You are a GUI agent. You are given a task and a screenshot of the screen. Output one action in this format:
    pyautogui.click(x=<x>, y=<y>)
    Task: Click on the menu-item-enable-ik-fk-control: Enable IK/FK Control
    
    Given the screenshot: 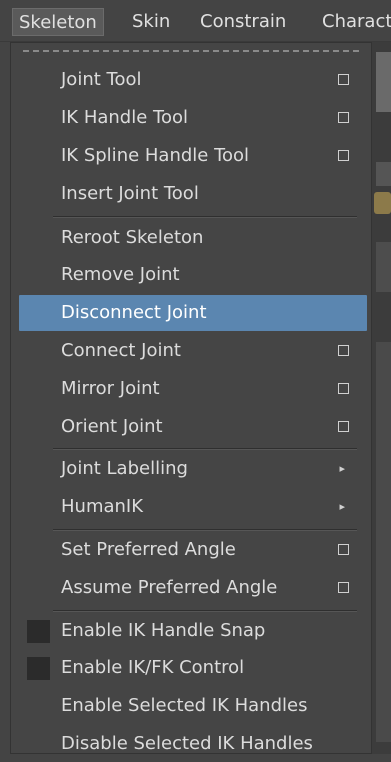 What is the action you would take?
    pyautogui.click(x=193, y=668)
    